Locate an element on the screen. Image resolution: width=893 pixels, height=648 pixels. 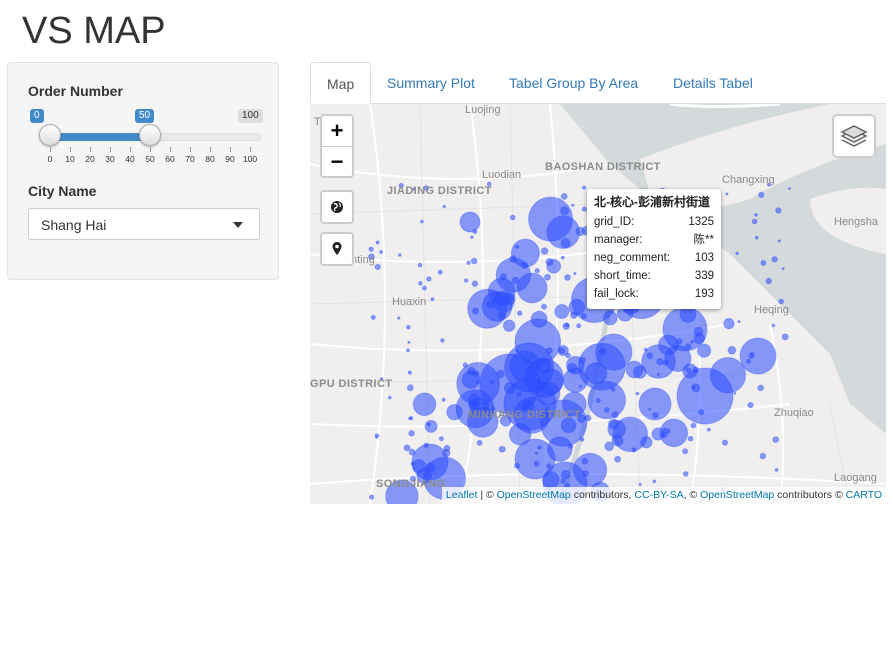
layers-button is located at coordinates (854, 136).